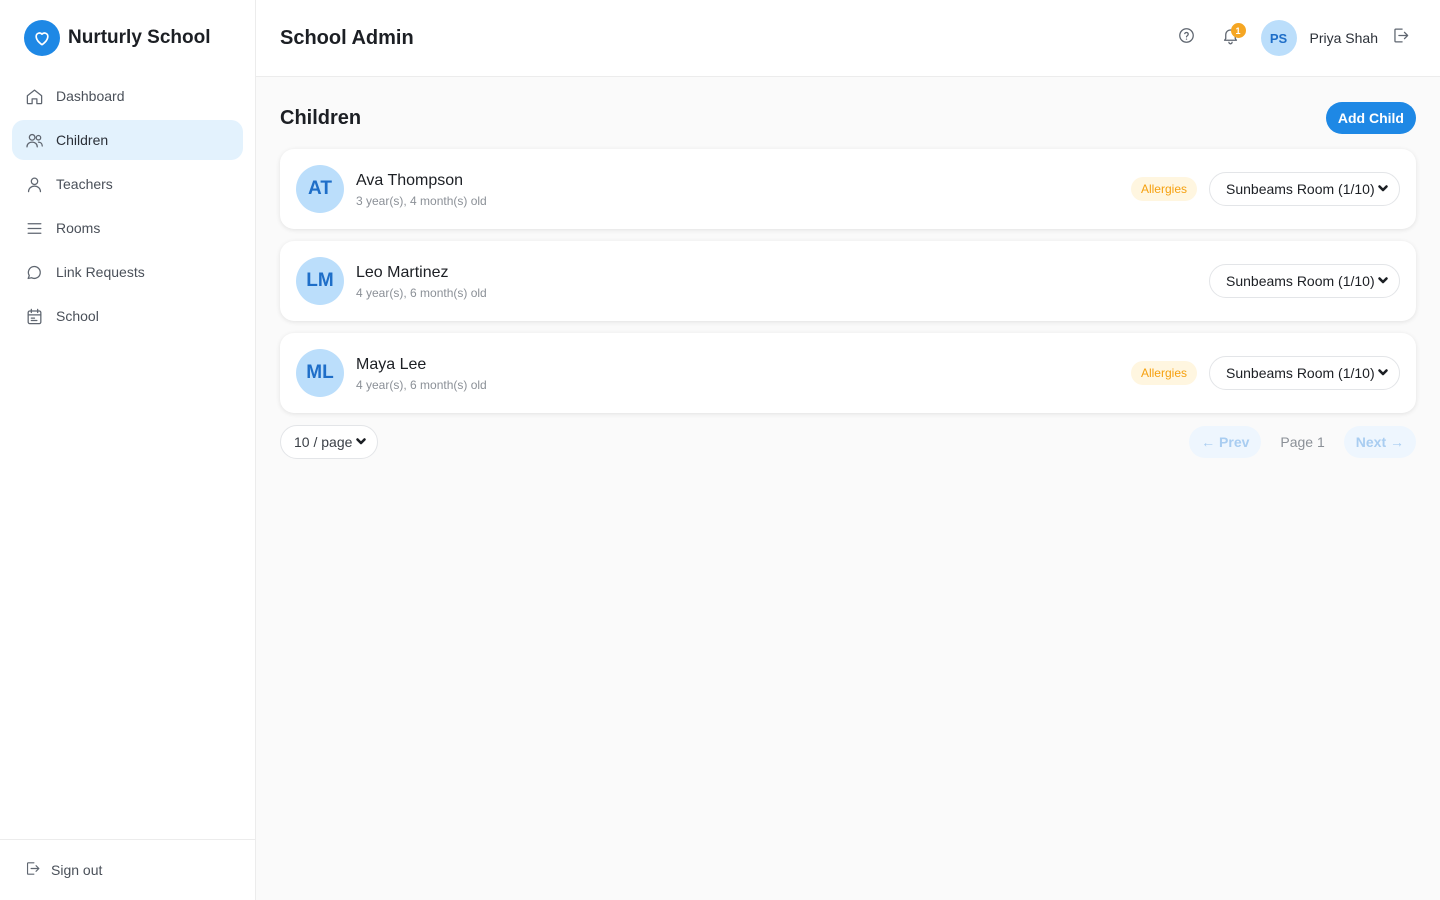 The width and height of the screenshot is (1440, 900). I want to click on child-avatar: ML, so click(320, 373).